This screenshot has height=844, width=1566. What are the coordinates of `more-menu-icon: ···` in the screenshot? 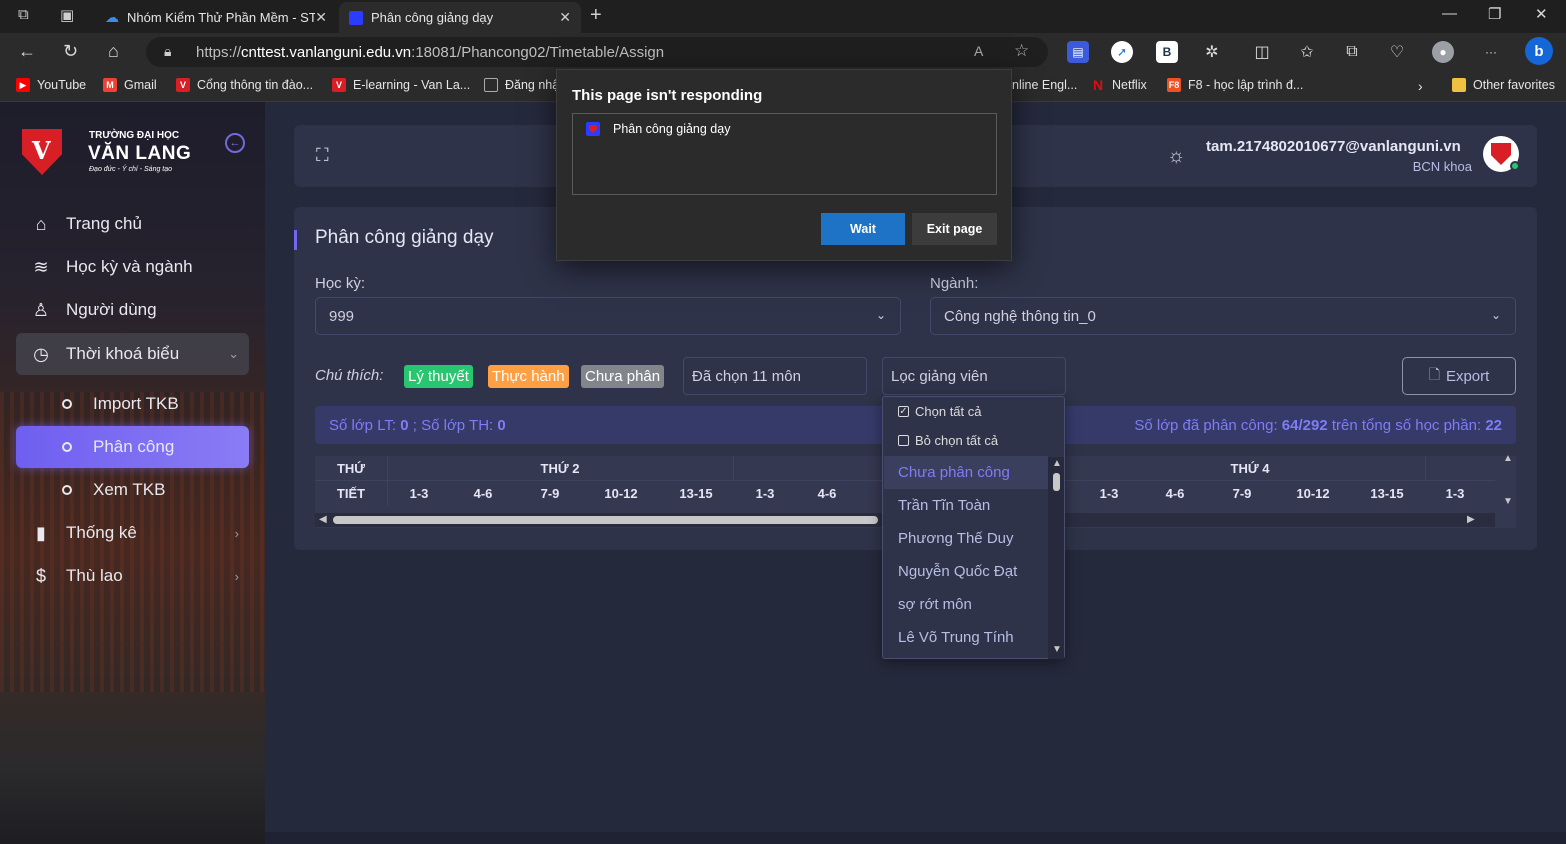 It's located at (1491, 52).